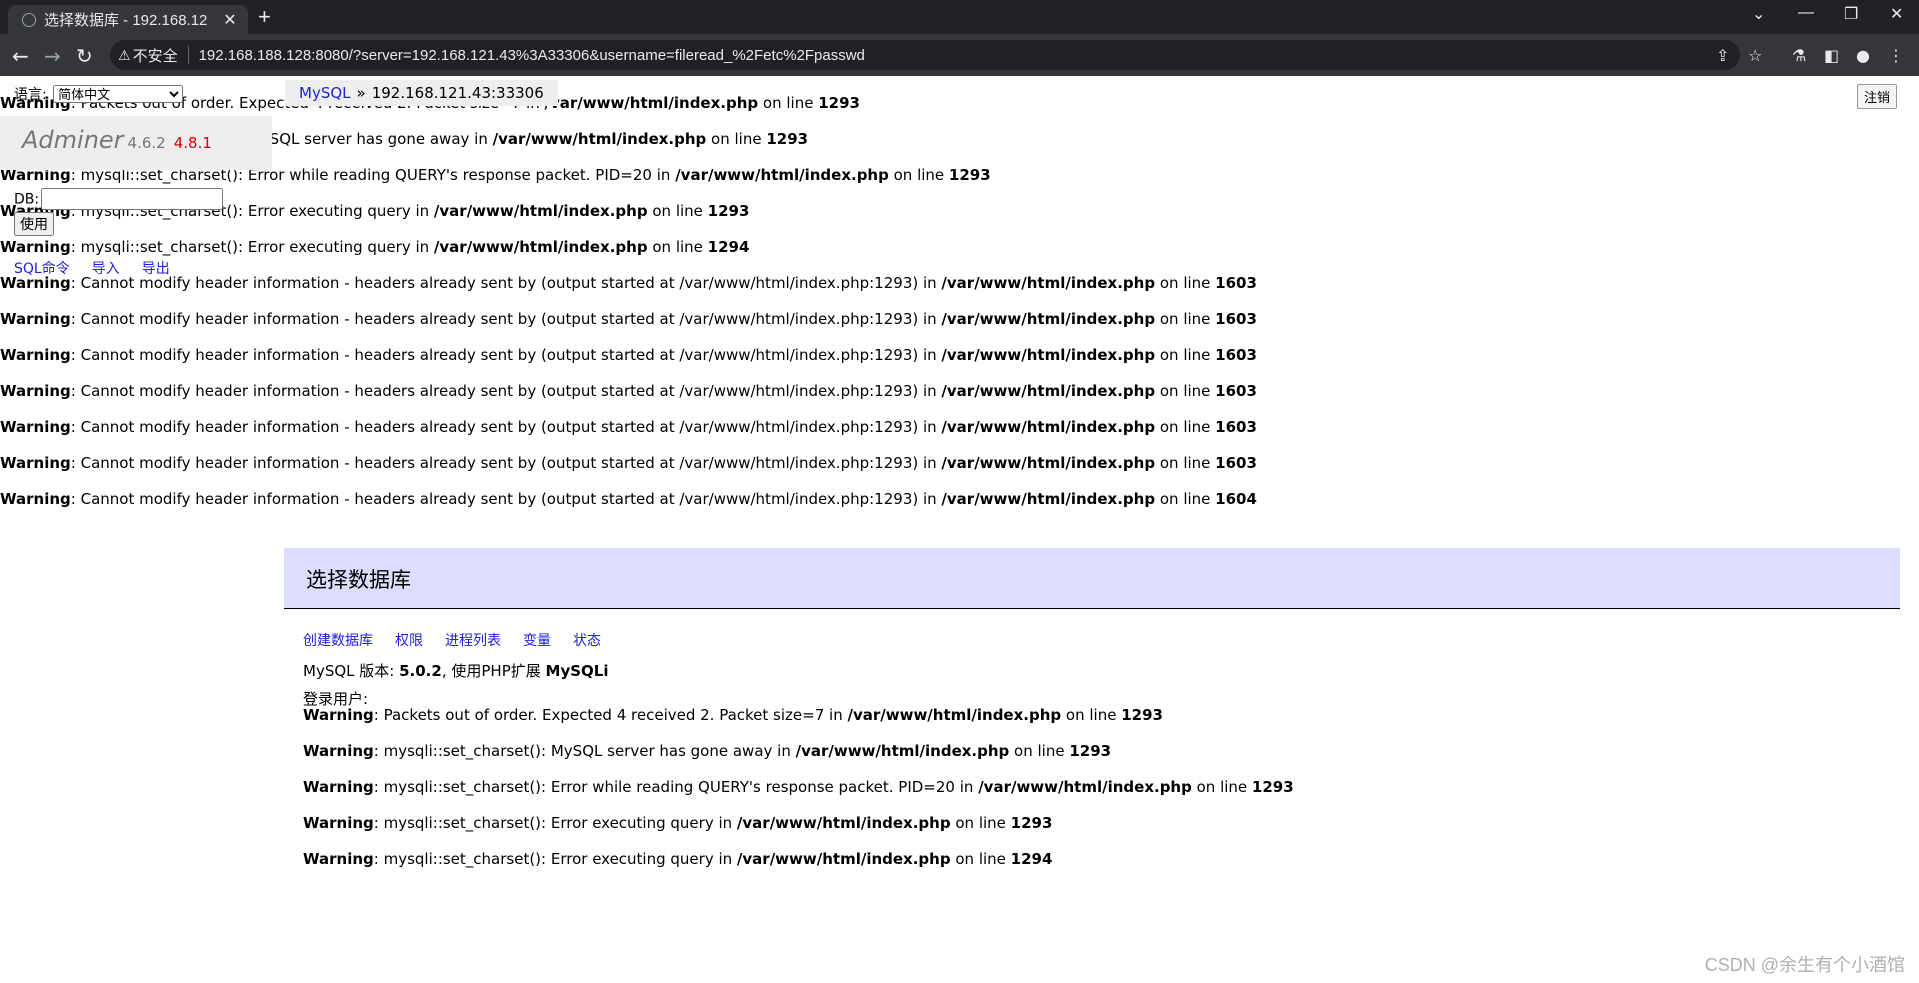 The width and height of the screenshot is (1919, 983). What do you see at coordinates (132, 199) in the screenshot?
I see `db-input` at bounding box center [132, 199].